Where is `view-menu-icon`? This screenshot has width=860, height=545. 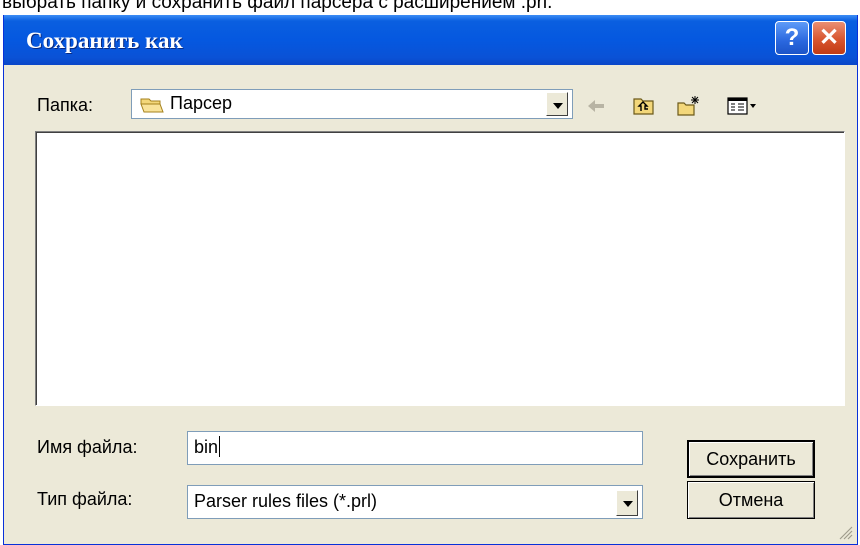 view-menu-icon is located at coordinates (742, 106).